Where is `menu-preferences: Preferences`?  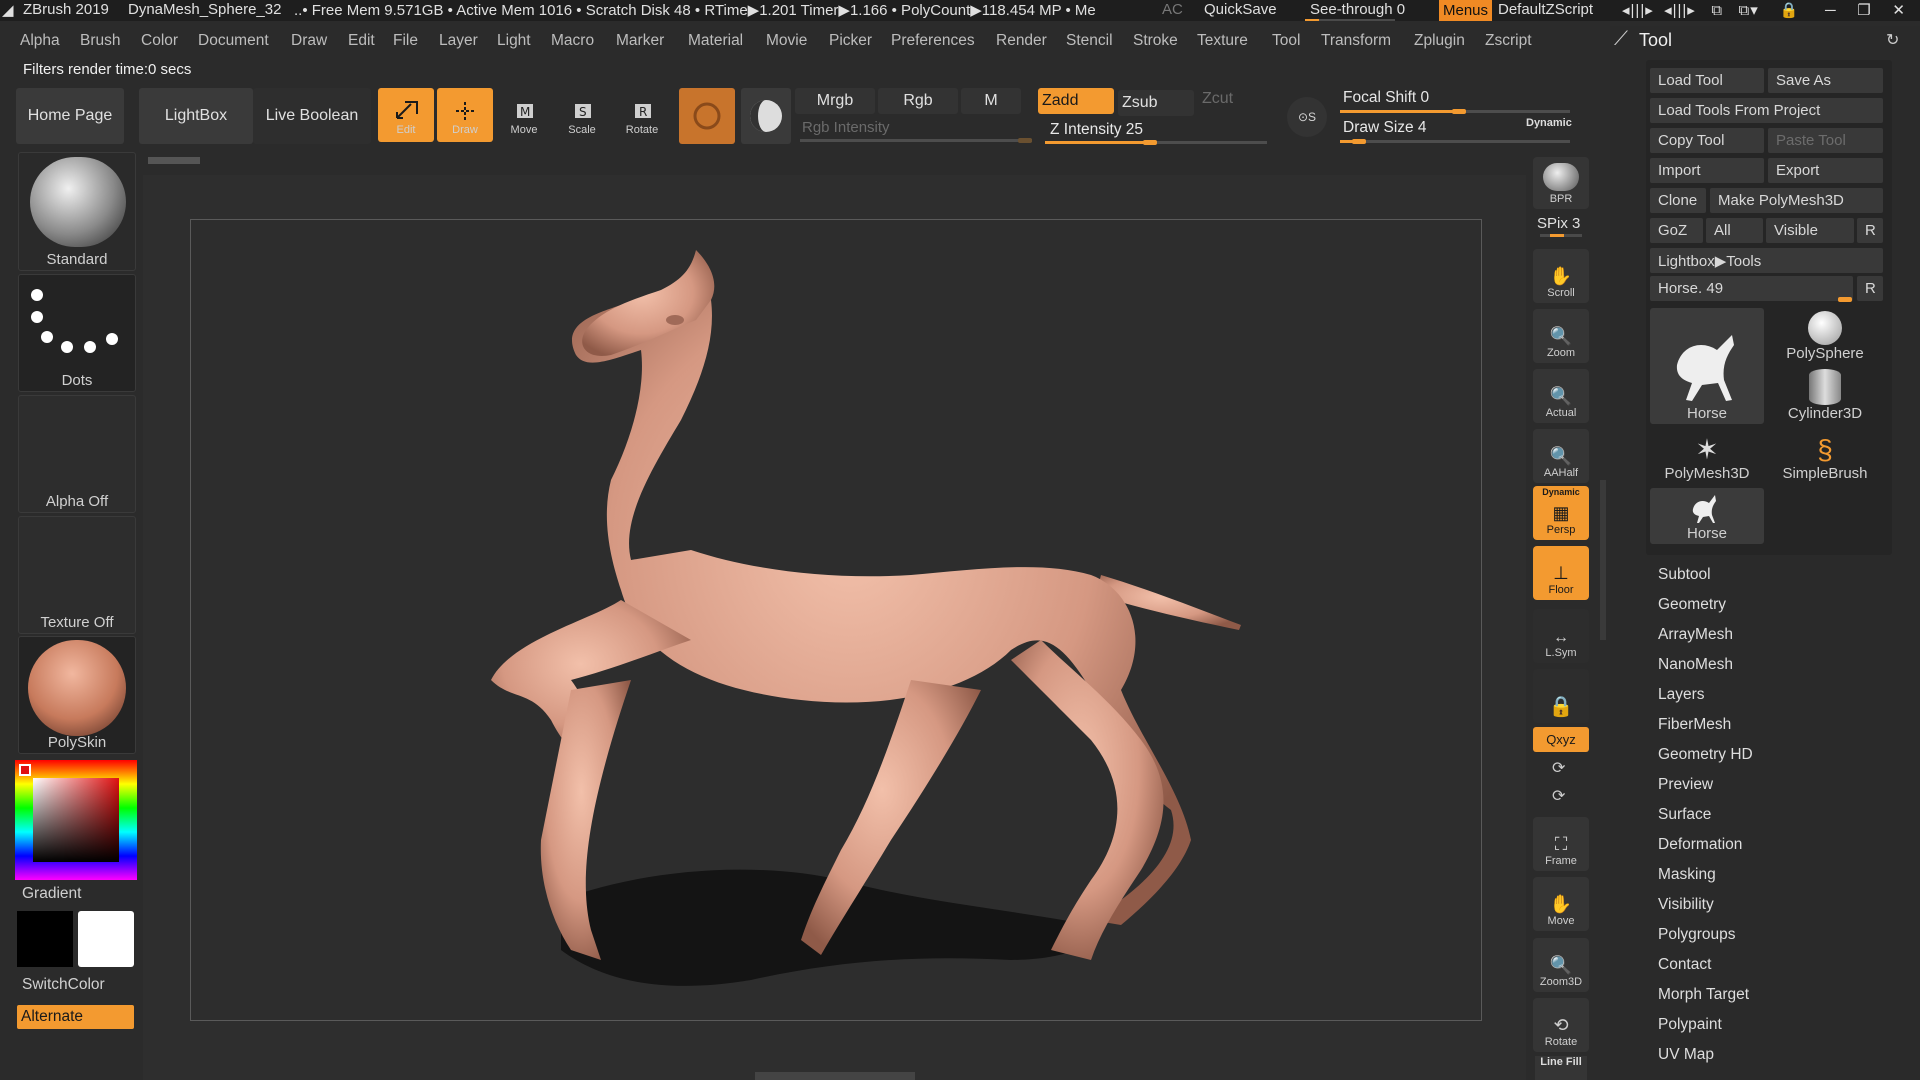
menu-preferences: Preferences is located at coordinates (933, 41).